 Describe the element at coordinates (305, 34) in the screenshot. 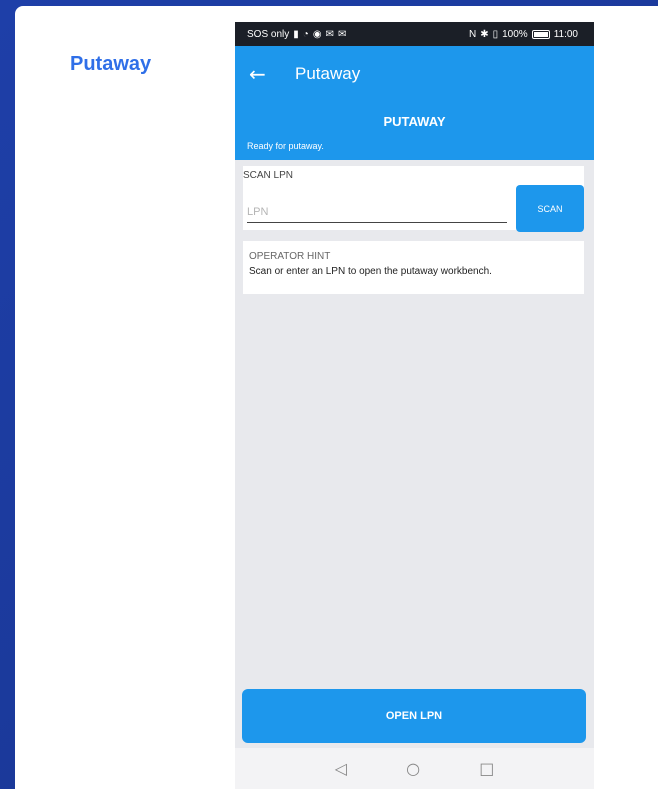

I see `wifi-icon: ◔` at that location.